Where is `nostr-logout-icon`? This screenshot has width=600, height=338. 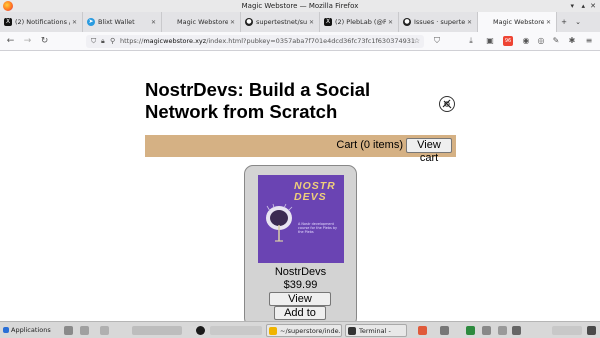 nostr-logout-icon is located at coordinates (447, 104).